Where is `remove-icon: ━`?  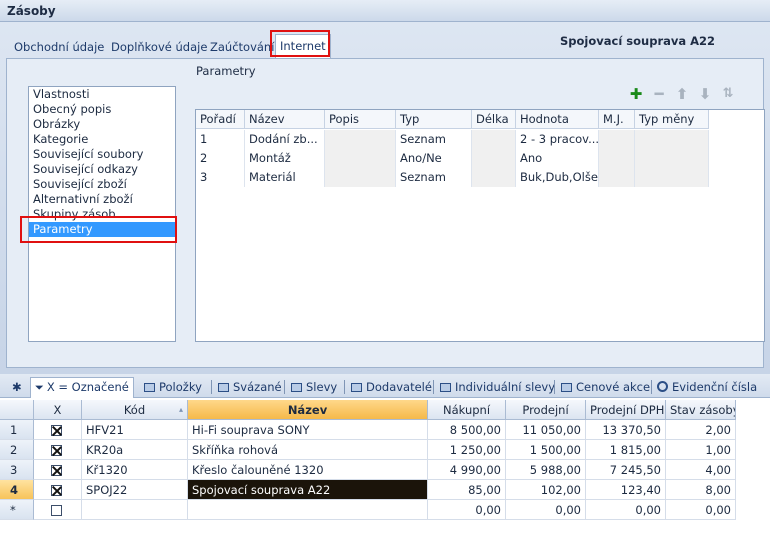
remove-icon: ━ is located at coordinates (659, 94).